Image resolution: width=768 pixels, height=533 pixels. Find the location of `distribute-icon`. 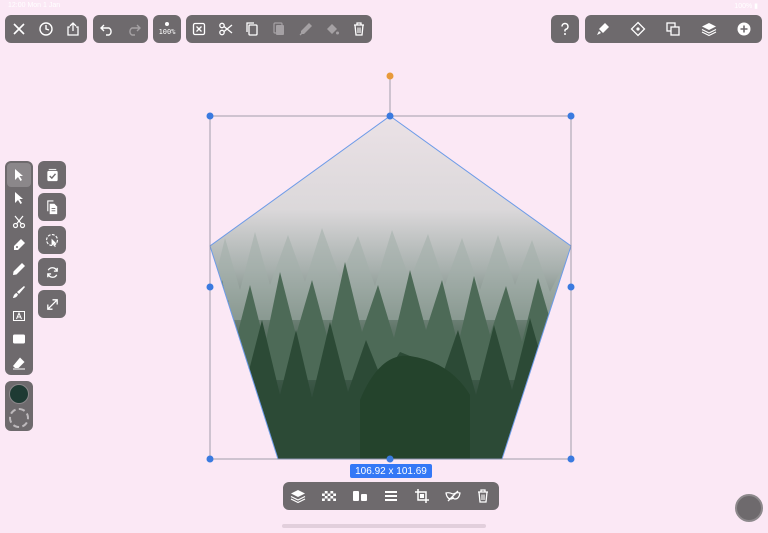

distribute-icon is located at coordinates (390, 496).